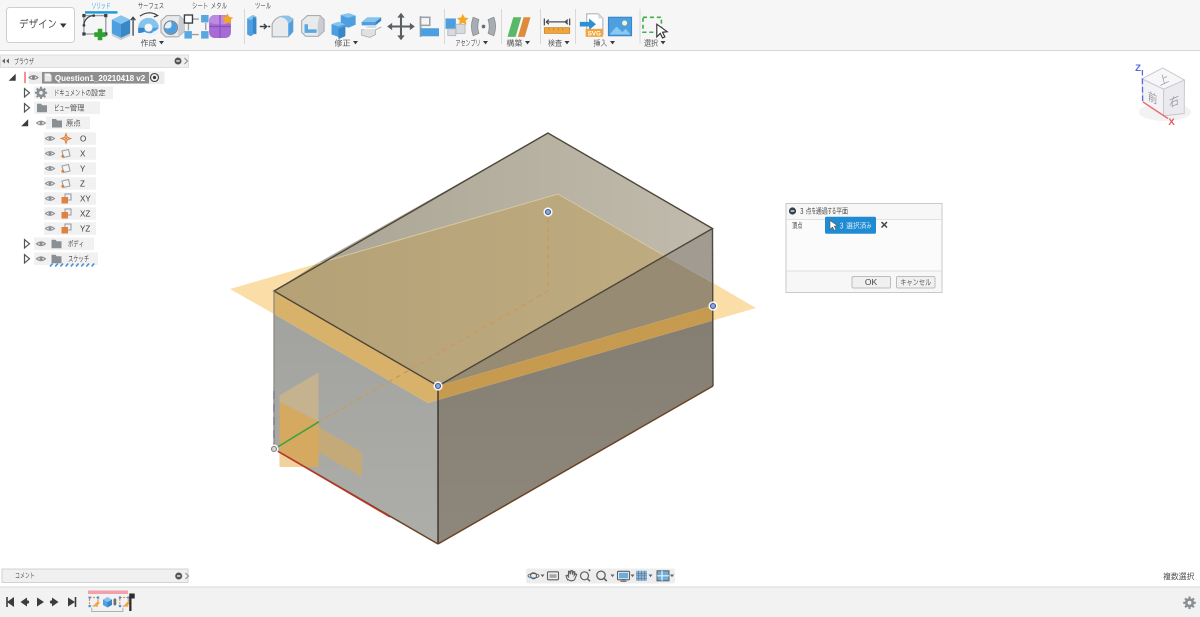 The image size is (1200, 617). I want to click on svg-text: Y, so click(83, 168).